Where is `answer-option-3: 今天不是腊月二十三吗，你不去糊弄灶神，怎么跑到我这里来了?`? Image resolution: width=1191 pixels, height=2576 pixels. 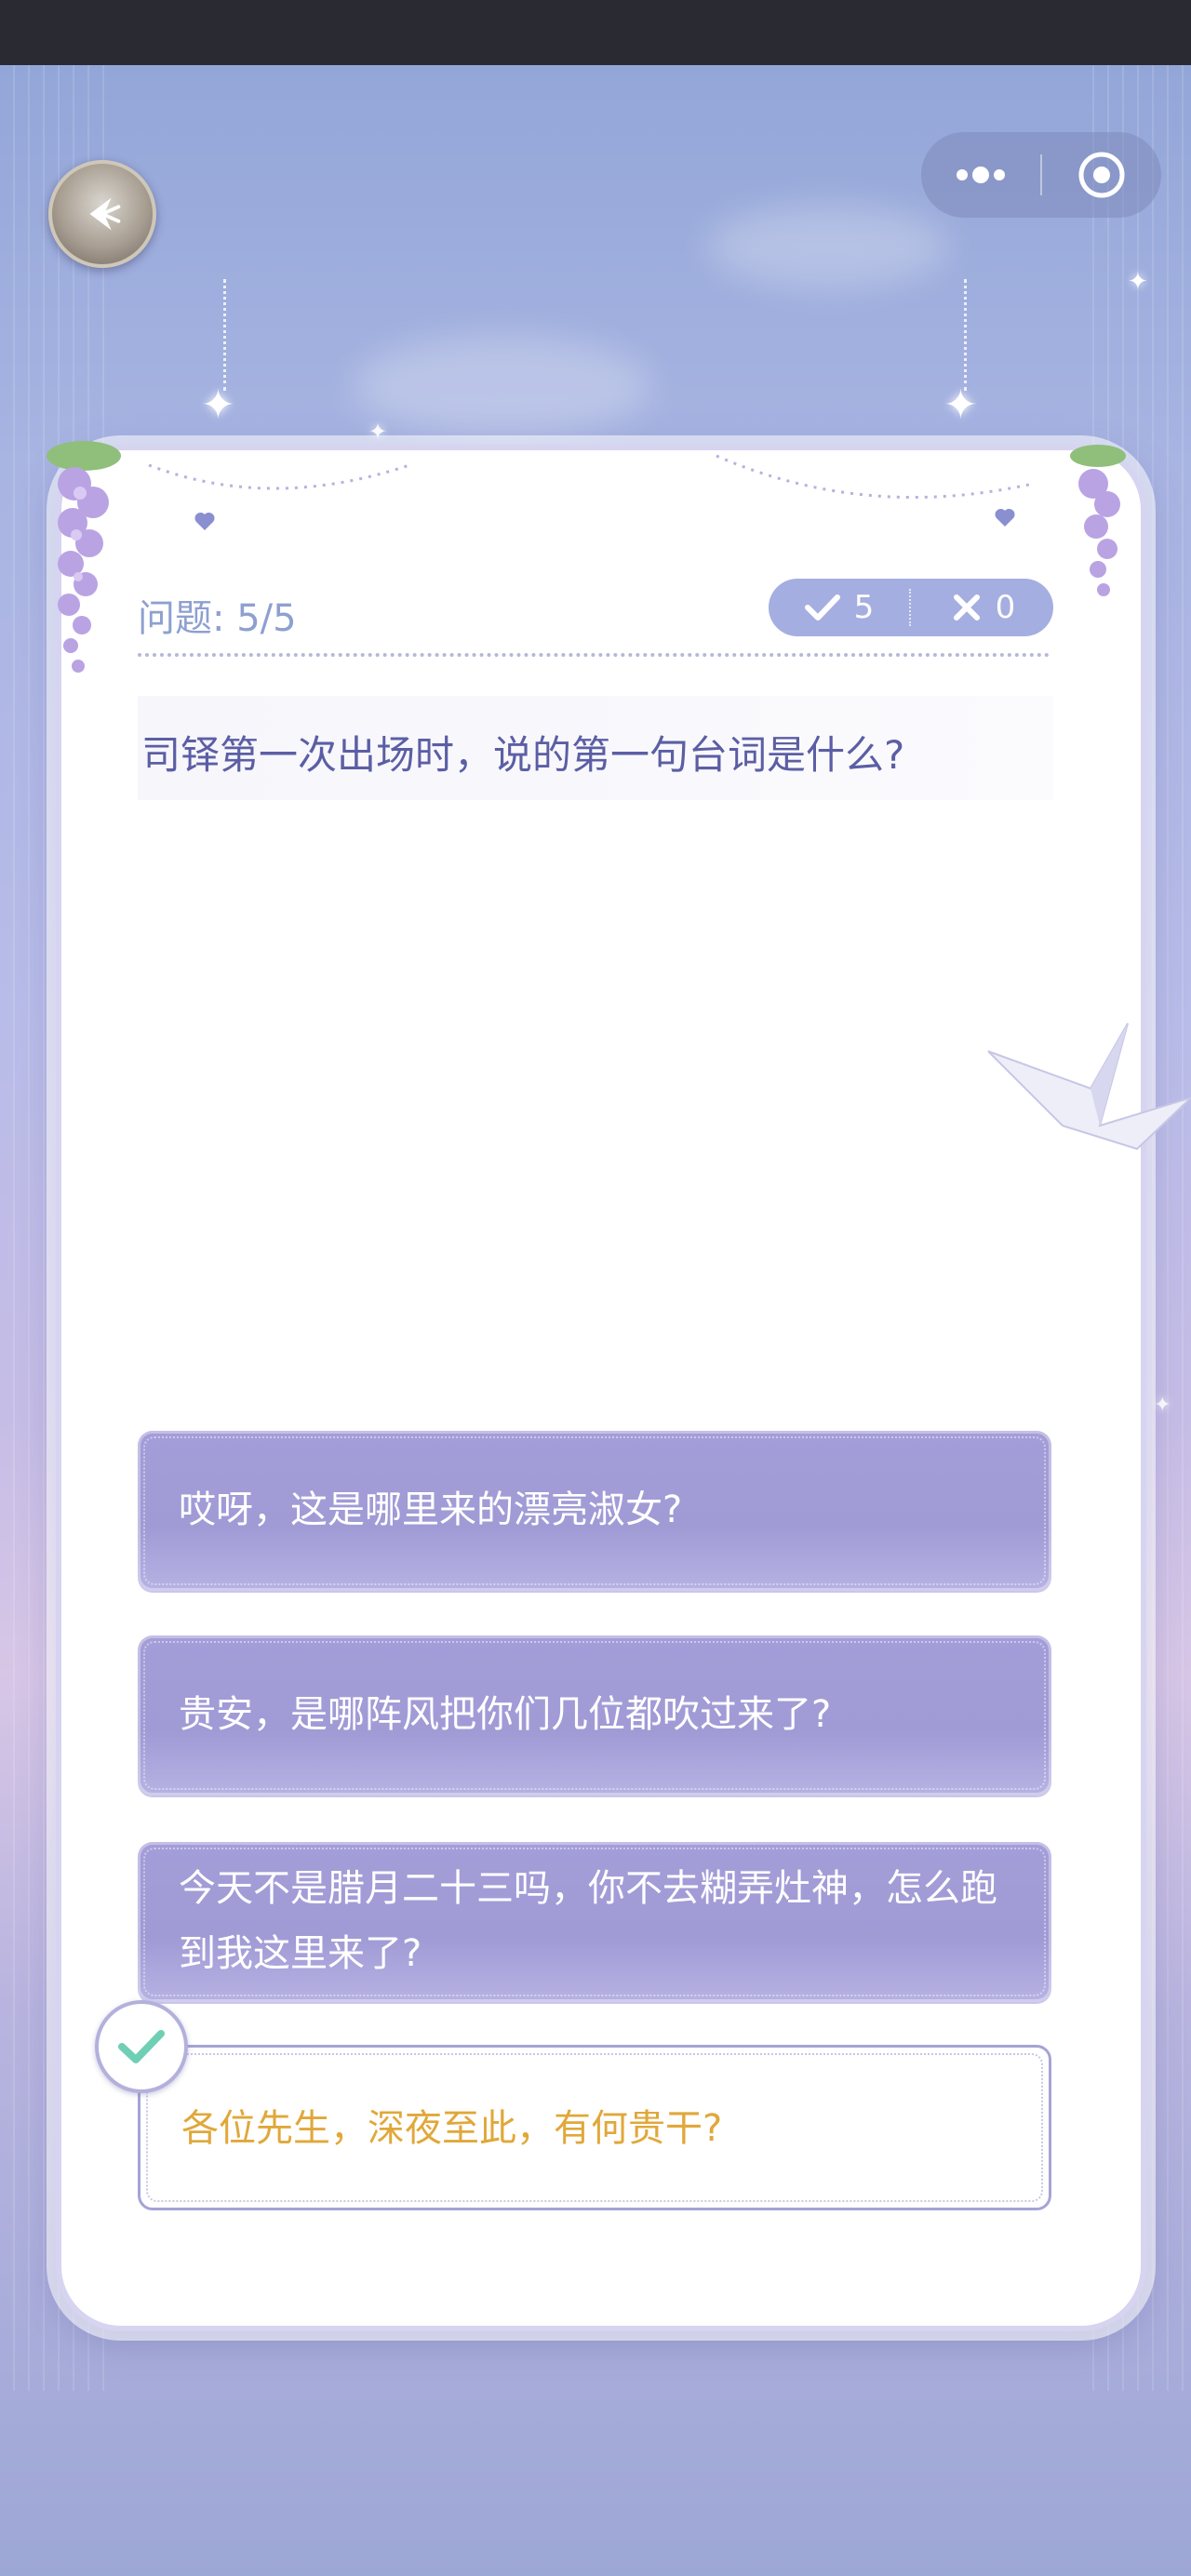 answer-option-3: 今天不是腊月二十三吗，你不去糊弄灶神，怎么跑到我这里来了? is located at coordinates (594, 1922).